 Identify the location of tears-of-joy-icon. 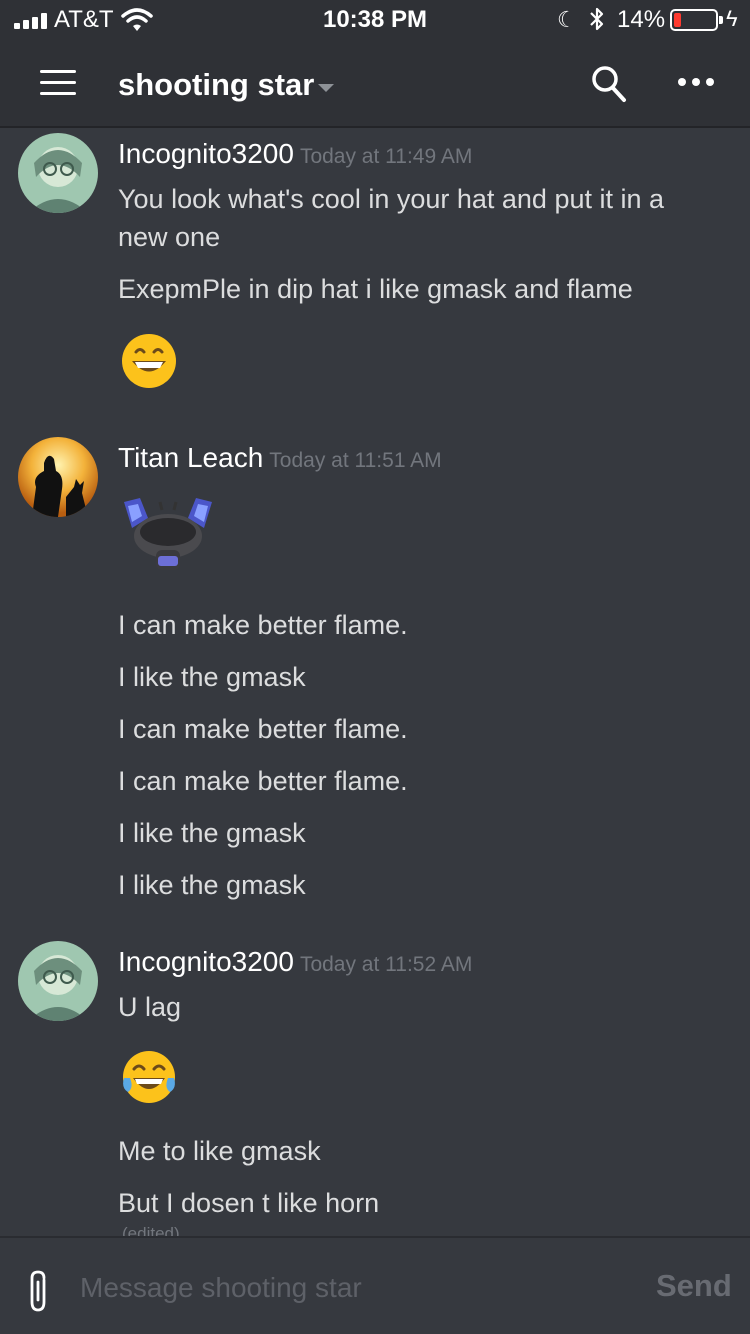
(149, 1077).